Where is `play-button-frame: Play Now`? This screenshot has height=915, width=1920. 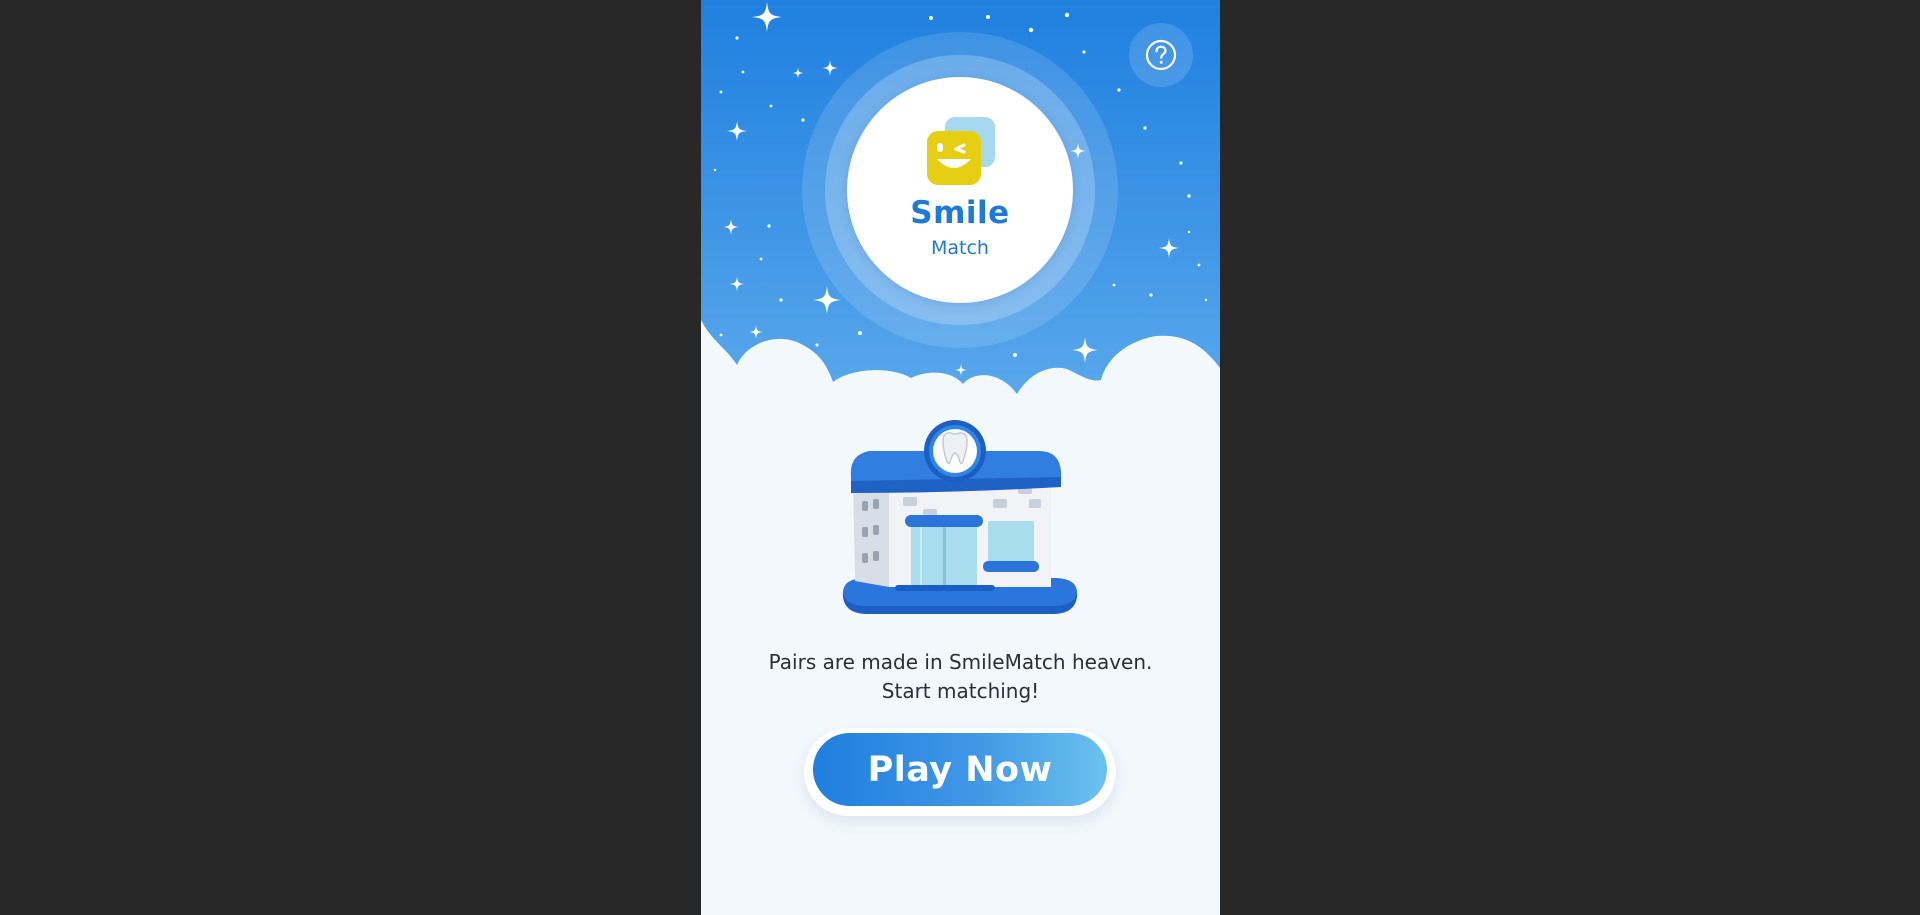
play-button-frame: Play Now is located at coordinates (960, 772).